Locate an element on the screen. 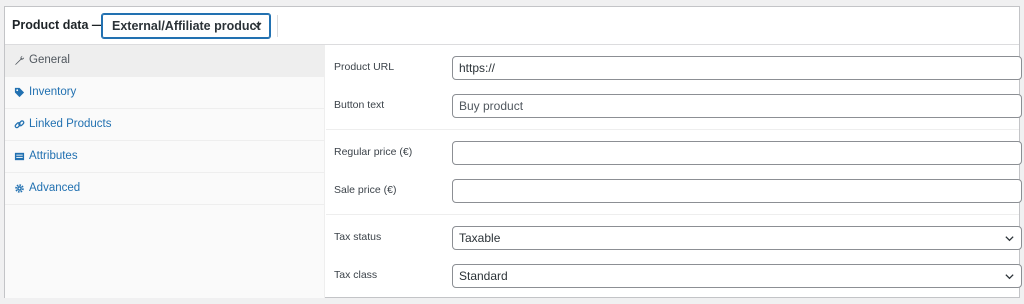 The width and height of the screenshot is (1024, 304). tax-status-select: Taxable is located at coordinates (737, 238).